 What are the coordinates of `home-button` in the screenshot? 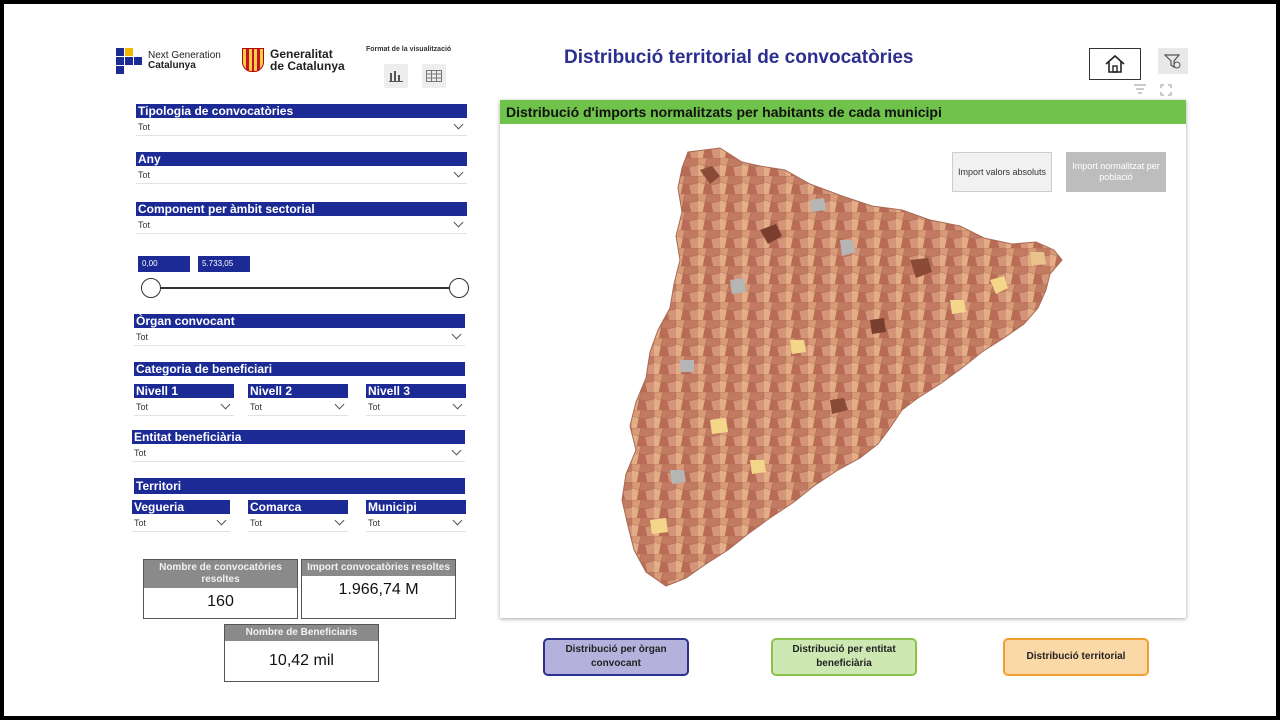 It's located at (1115, 64).